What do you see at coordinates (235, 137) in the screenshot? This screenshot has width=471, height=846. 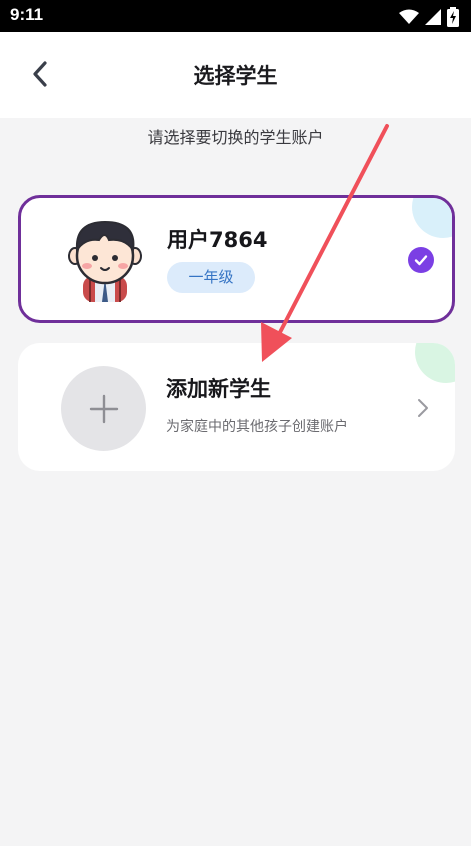 I see `page-subtitle: 请选择要切换的学生账户` at bounding box center [235, 137].